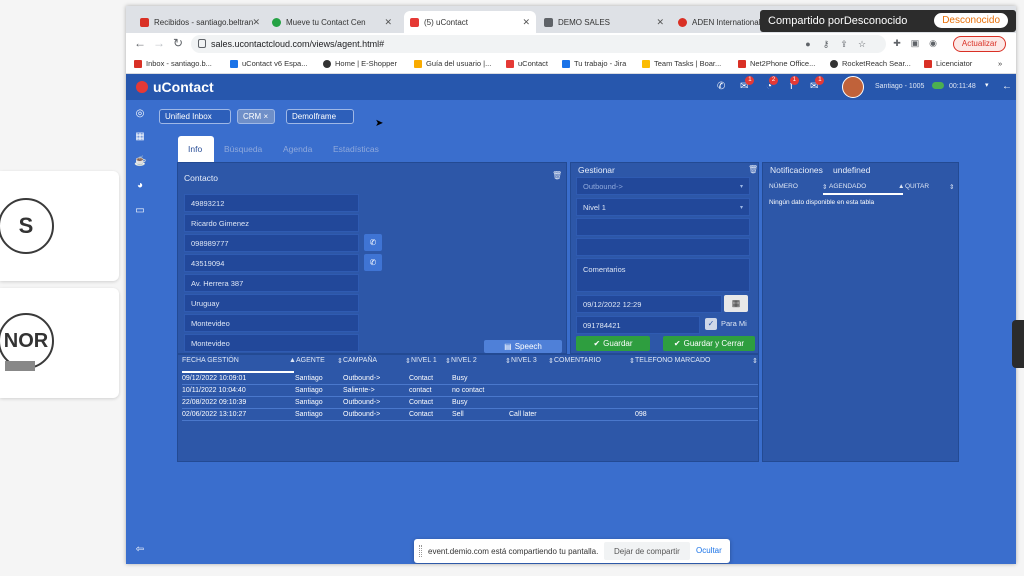 The image size is (1024, 576). I want to click on bookmark-item: uContact, so click(527, 63).